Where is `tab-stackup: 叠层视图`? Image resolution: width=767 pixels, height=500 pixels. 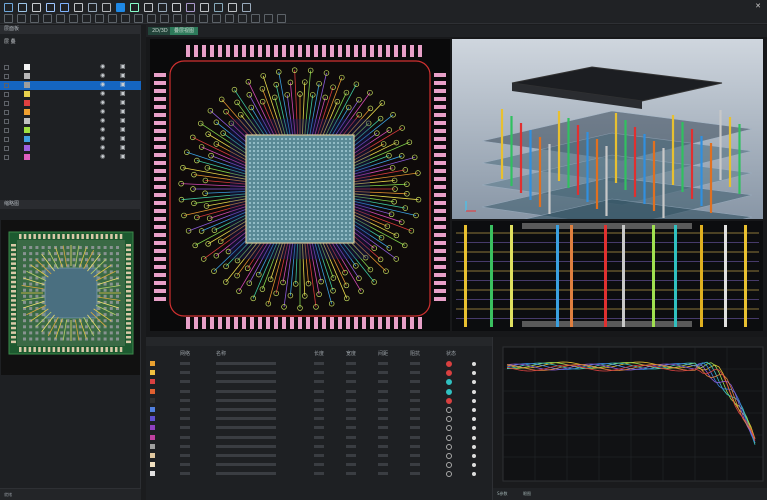
tab-stackup: 叠层视图 is located at coordinates (184, 31).